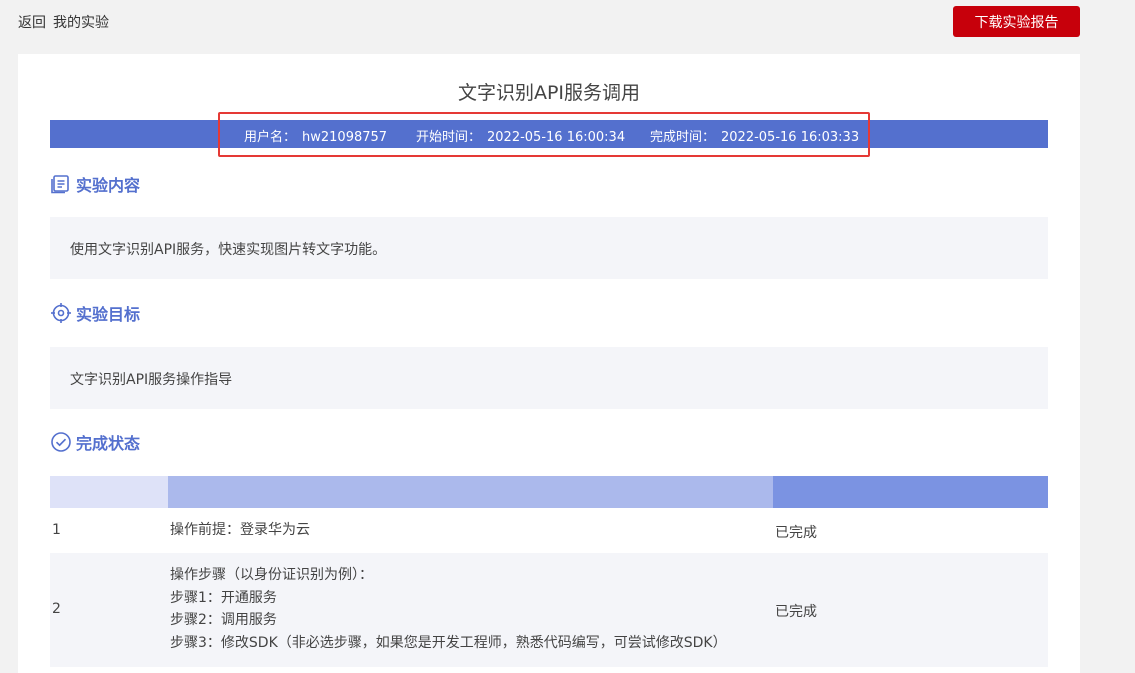 Image resolution: width=1135 pixels, height=673 pixels. I want to click on row-number: 2, so click(56, 609).